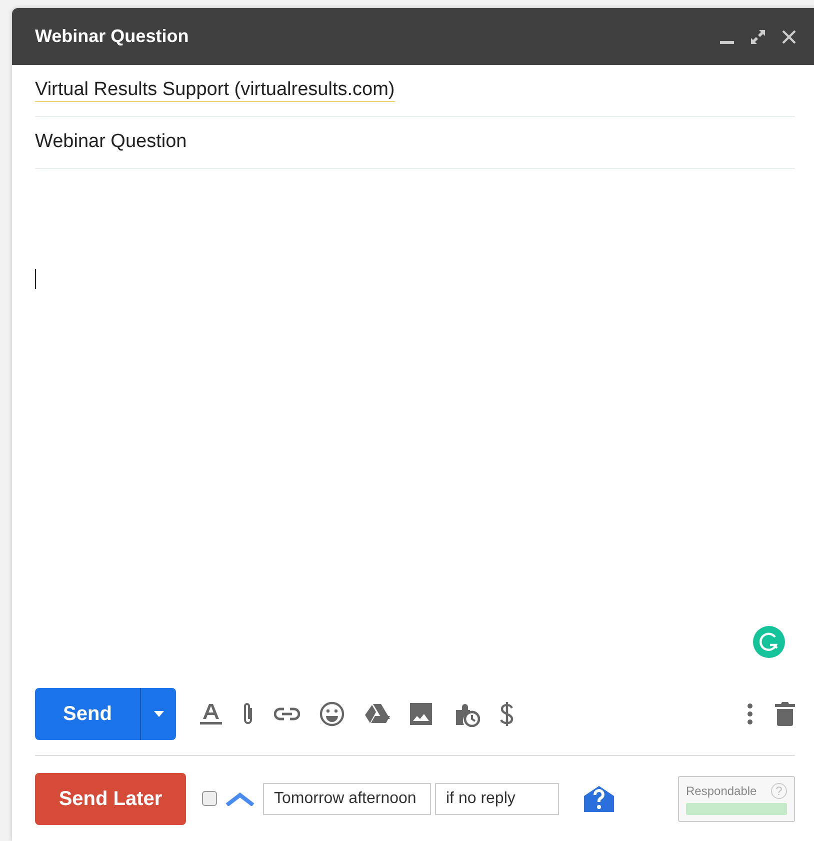 The height and width of the screenshot is (841, 814). I want to click on window-title: Webinar Question, so click(112, 36).